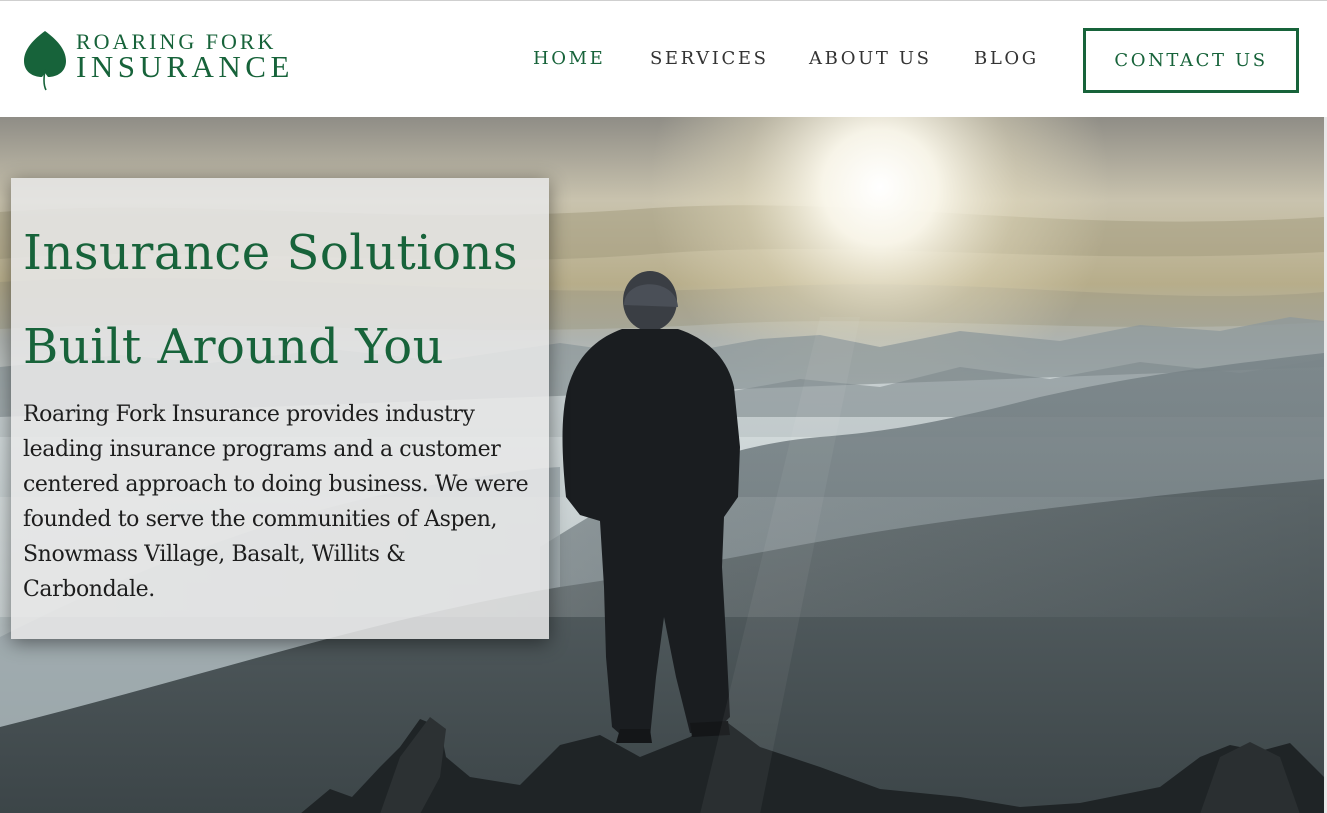 The image size is (1327, 813). I want to click on brand-logo: ROARING FORK INSURANCE, so click(167, 60).